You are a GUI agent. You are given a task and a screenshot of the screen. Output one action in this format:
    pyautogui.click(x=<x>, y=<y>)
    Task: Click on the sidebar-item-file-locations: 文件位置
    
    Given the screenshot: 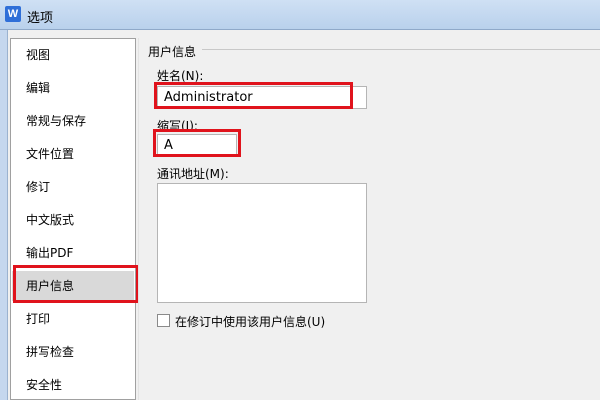 What is the action you would take?
    pyautogui.click(x=73, y=154)
    